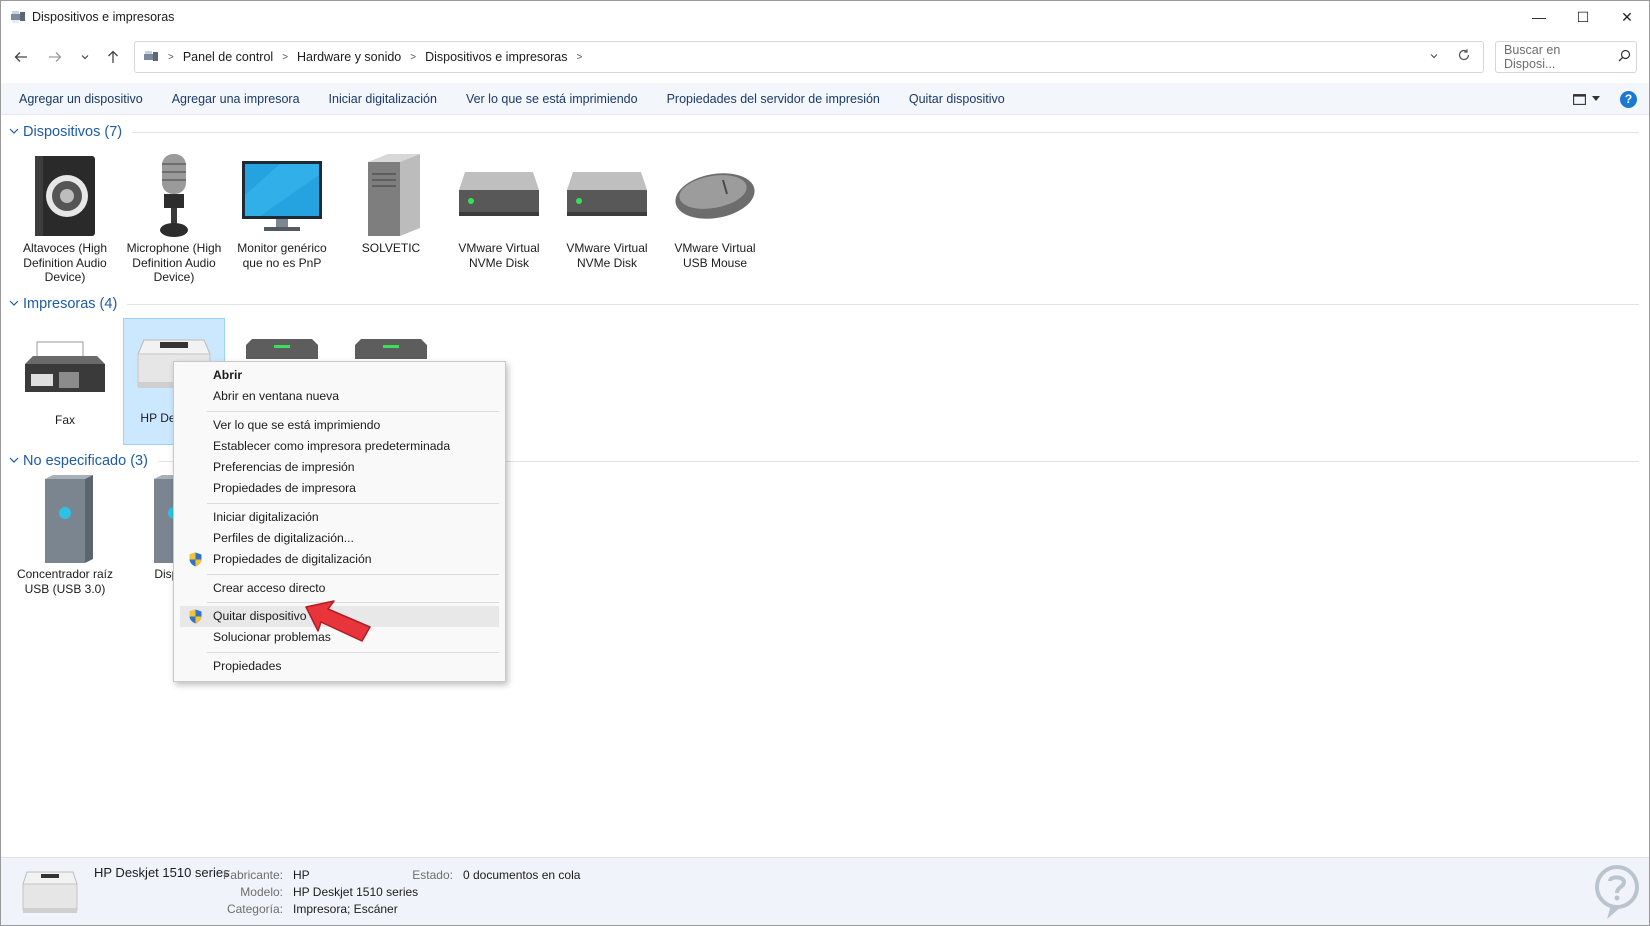 The width and height of the screenshot is (1650, 926). I want to click on device-tile-monitor: Monitor genérico que no es PnP, so click(282, 209).